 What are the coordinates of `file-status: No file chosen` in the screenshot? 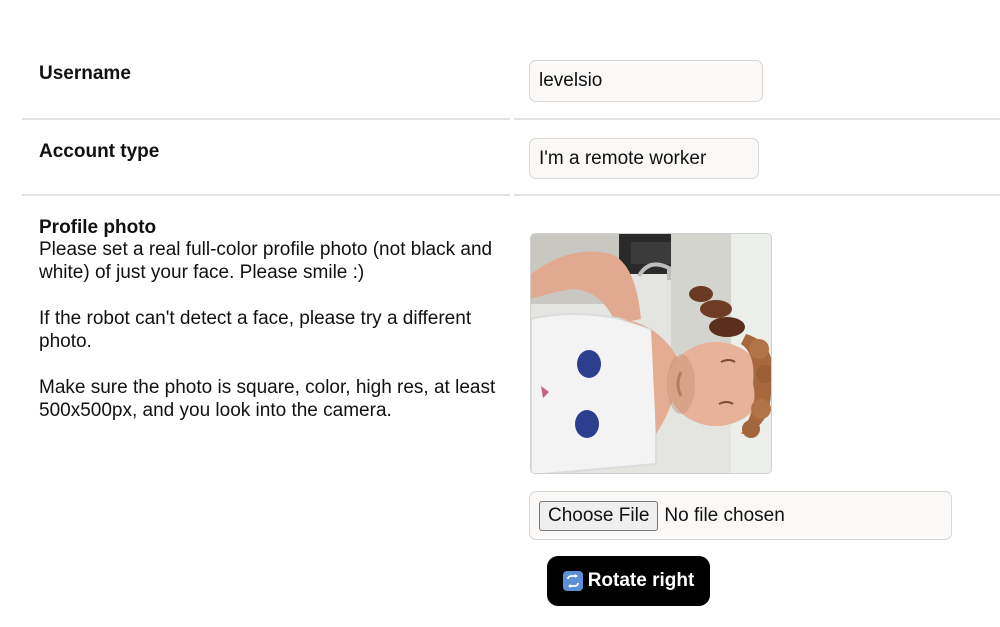 It's located at (724, 515).